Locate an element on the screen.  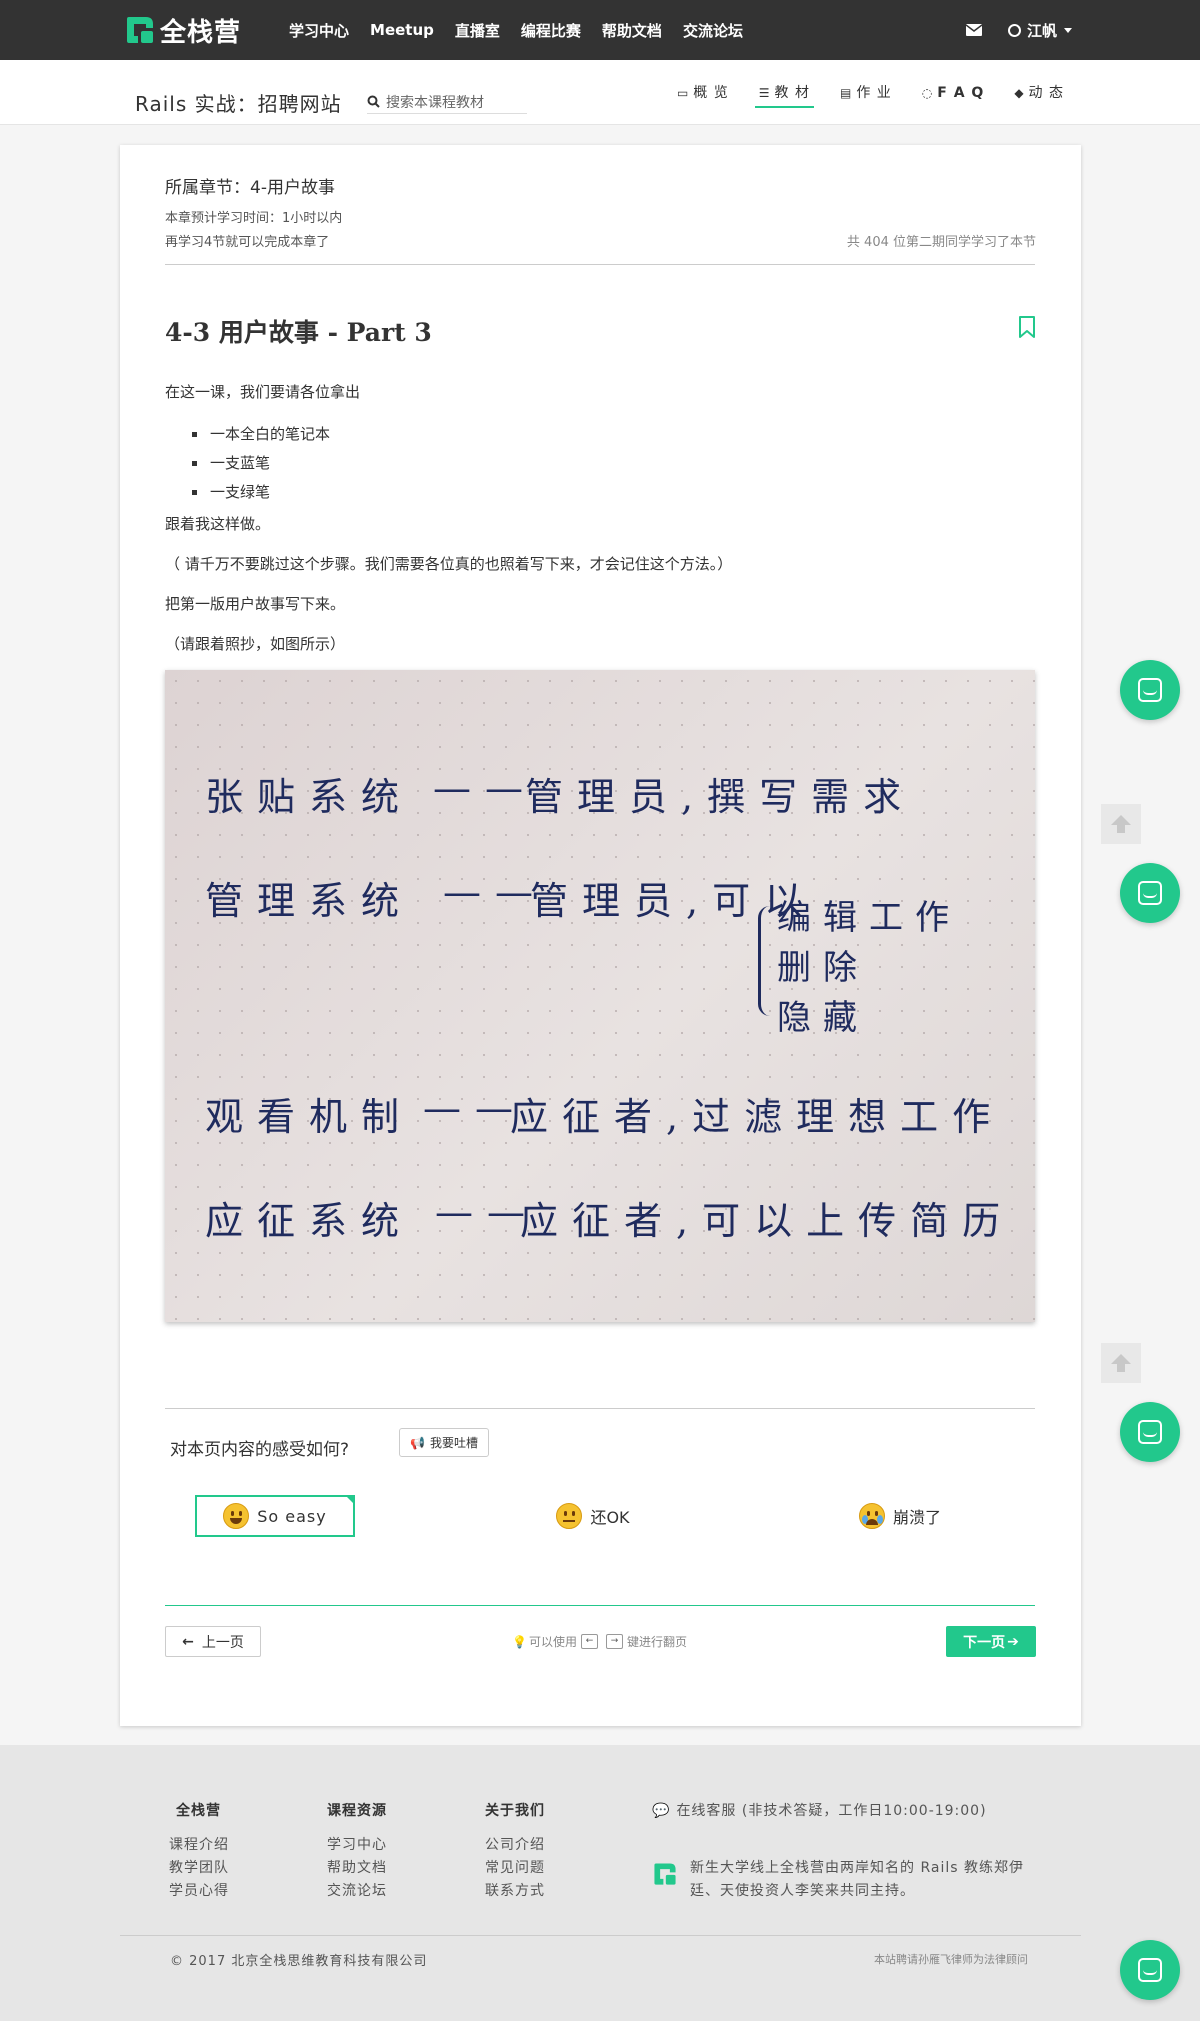
footer-col-resources: 课程资源 学习中心 帮助文档 交流论坛 is located at coordinates (357, 1851).